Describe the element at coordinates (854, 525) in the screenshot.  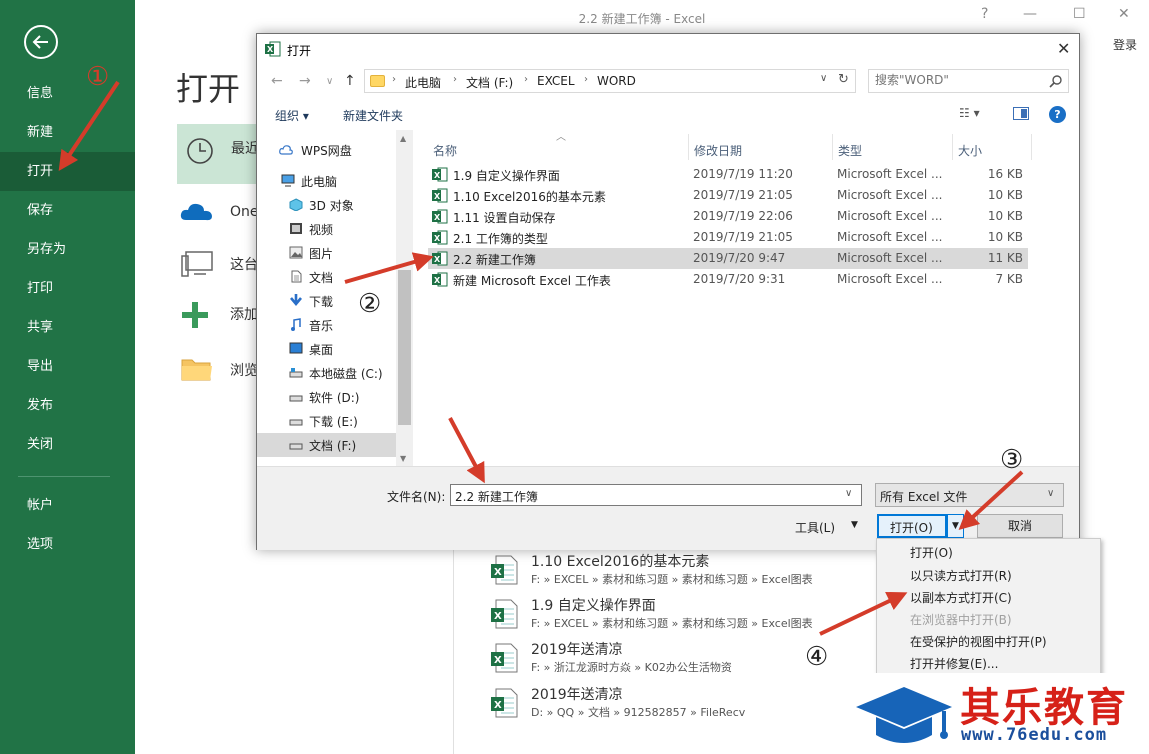
I see `caret-down-icon: ▼` at that location.